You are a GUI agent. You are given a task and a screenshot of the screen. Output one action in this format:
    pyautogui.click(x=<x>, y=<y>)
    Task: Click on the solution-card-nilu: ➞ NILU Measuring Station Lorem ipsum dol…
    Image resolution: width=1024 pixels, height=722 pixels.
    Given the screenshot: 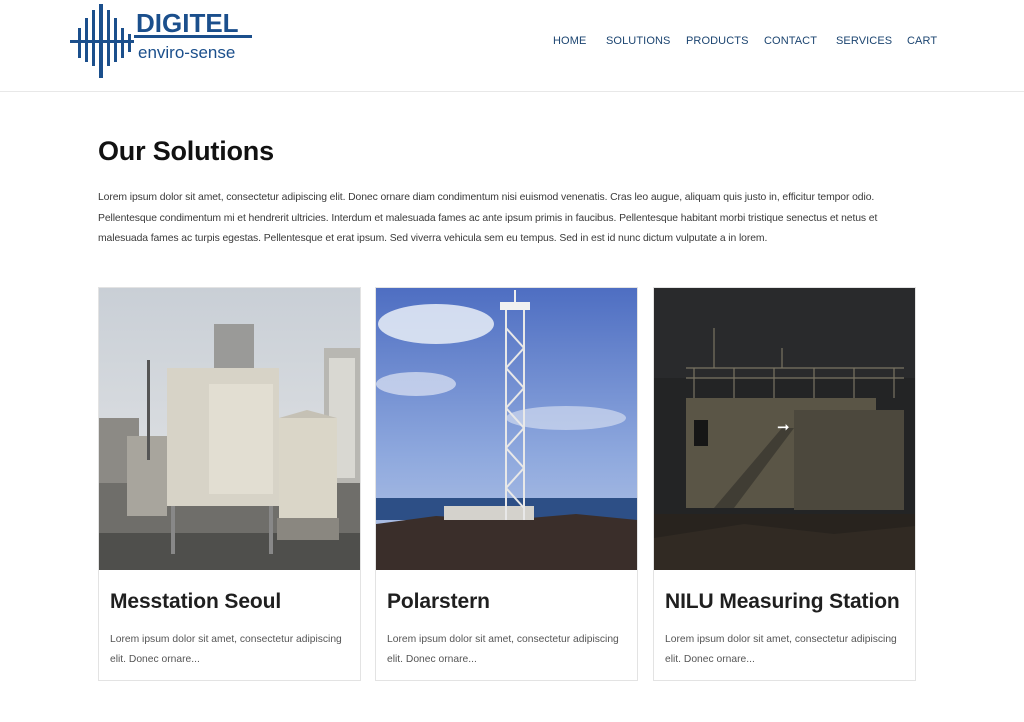 What is the action you would take?
    pyautogui.click(x=784, y=484)
    